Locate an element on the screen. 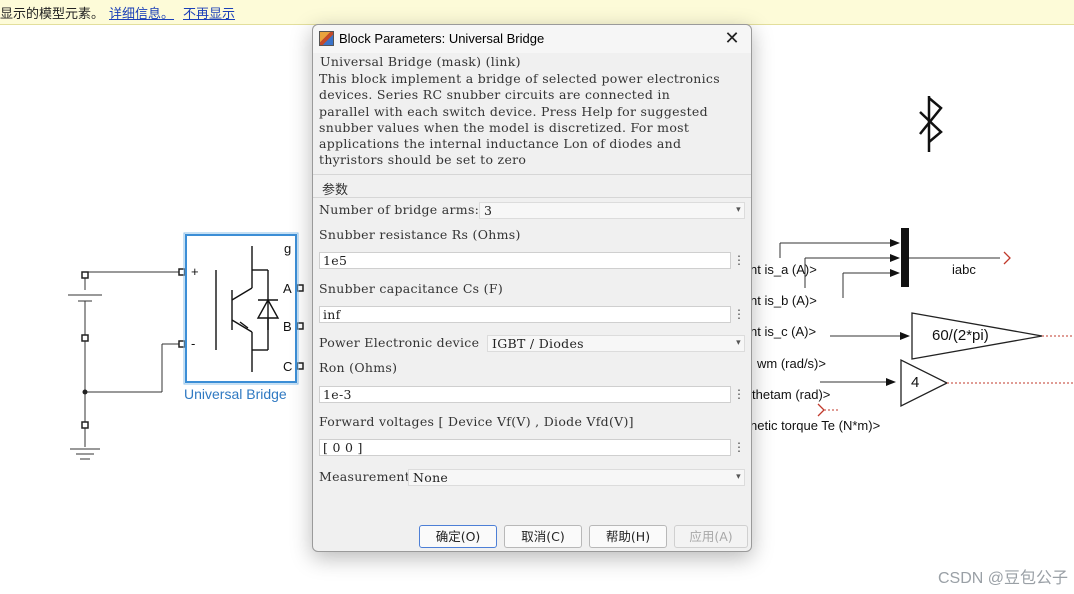 Image resolution: width=1074 pixels, height=594 pixels. close-icon: ✕ is located at coordinates (732, 39).